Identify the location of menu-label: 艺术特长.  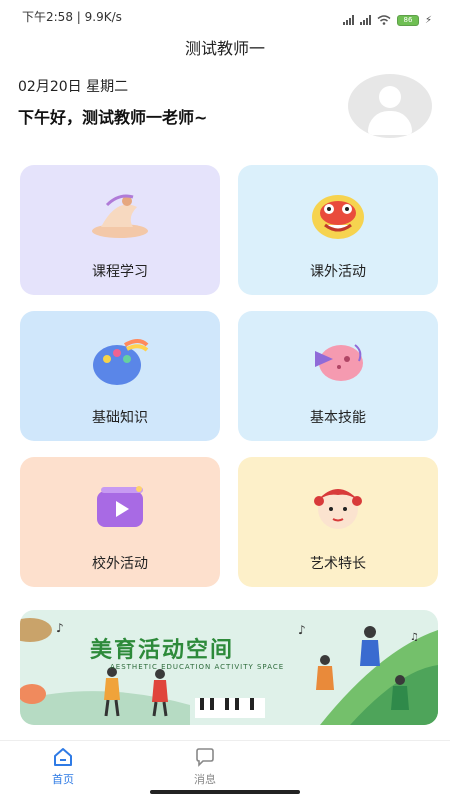
(338, 564).